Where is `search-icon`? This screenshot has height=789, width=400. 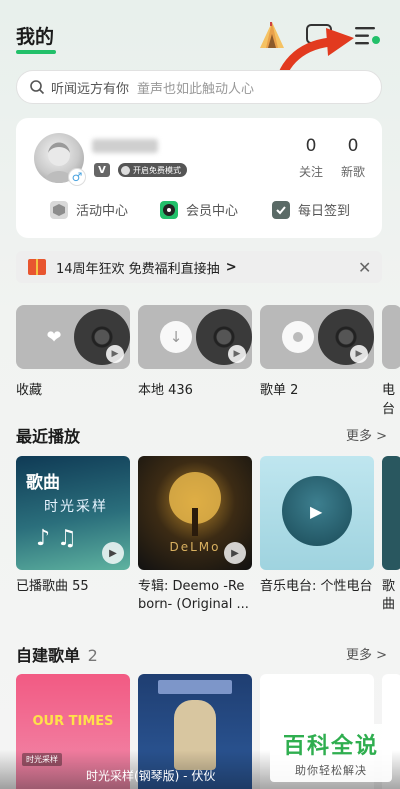 search-icon is located at coordinates (37, 87).